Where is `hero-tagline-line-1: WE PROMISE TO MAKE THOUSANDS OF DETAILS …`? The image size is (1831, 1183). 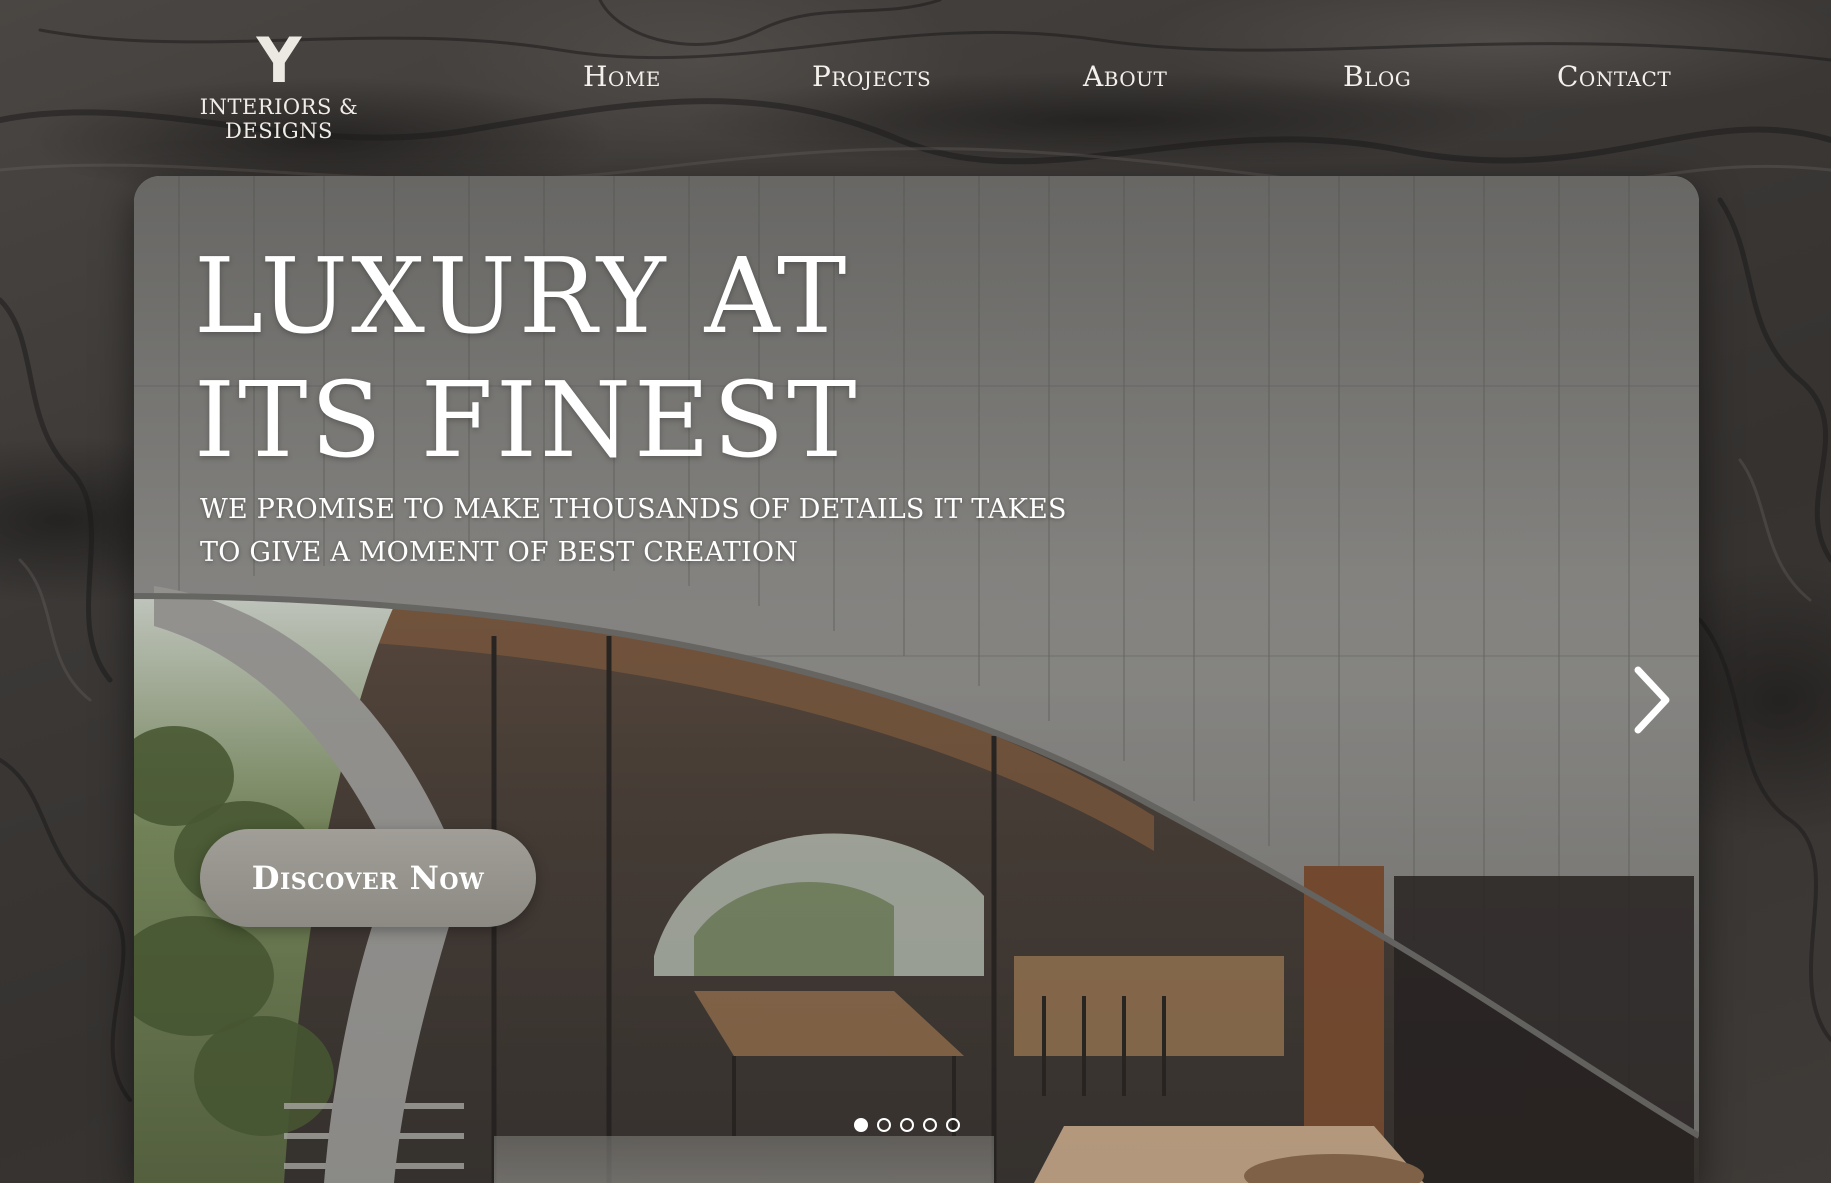
hero-tagline-line-1: WE PROMISE TO MAKE THOUSANDS OF DETAILS … is located at coordinates (633, 509).